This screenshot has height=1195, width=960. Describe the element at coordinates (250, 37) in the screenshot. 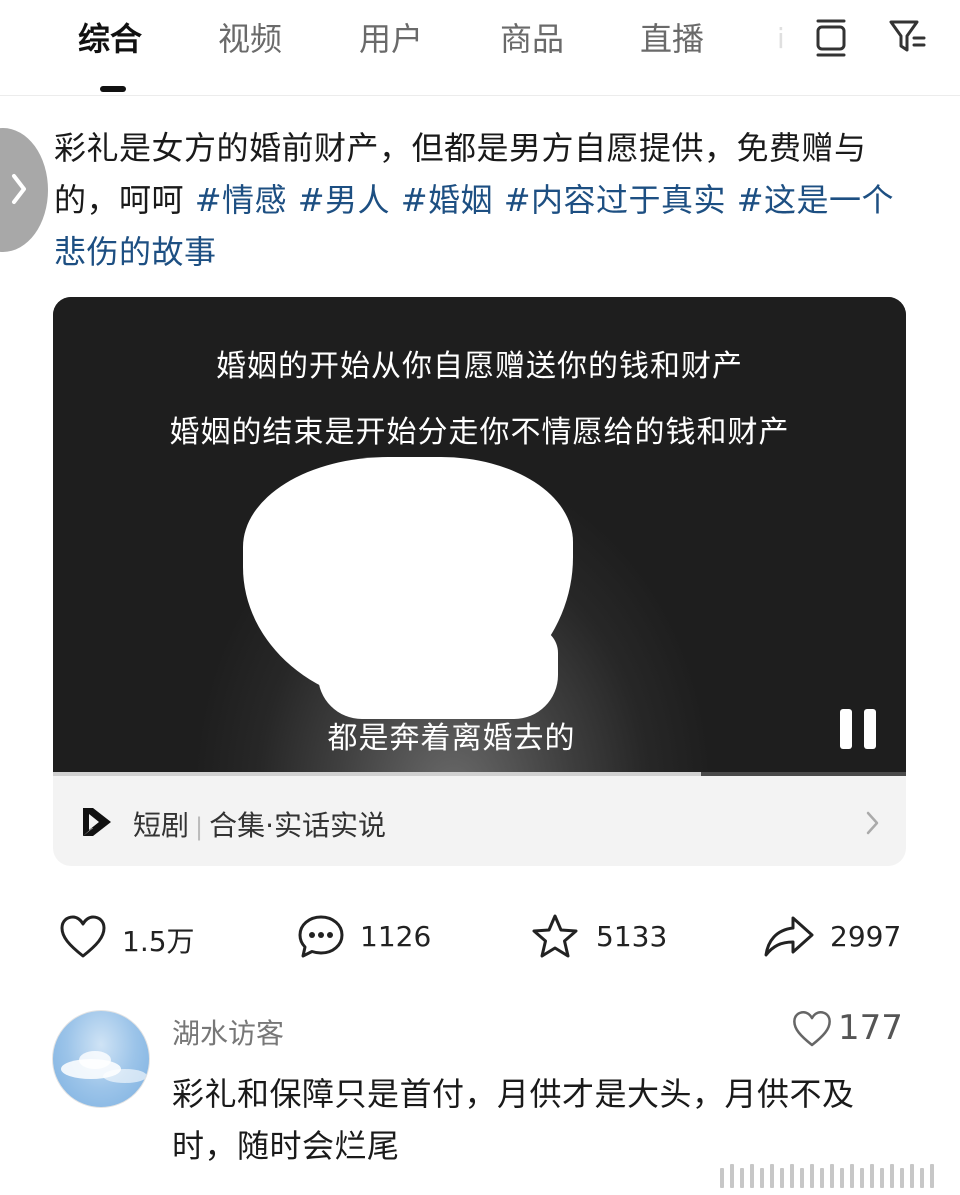

I see `tab-video: 视频` at that location.